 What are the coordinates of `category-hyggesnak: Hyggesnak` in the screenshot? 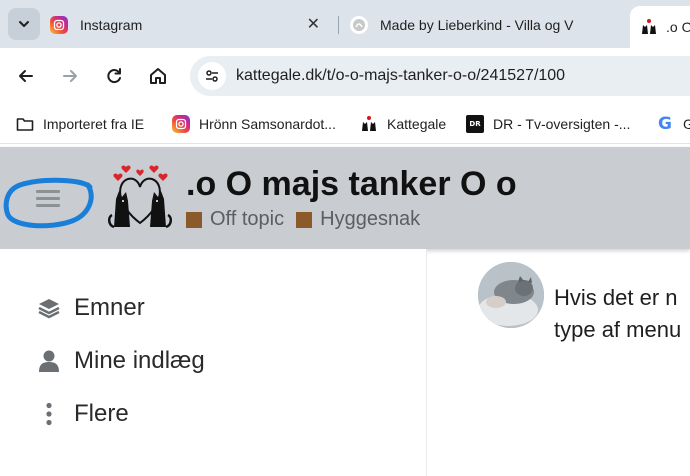 It's located at (358, 219).